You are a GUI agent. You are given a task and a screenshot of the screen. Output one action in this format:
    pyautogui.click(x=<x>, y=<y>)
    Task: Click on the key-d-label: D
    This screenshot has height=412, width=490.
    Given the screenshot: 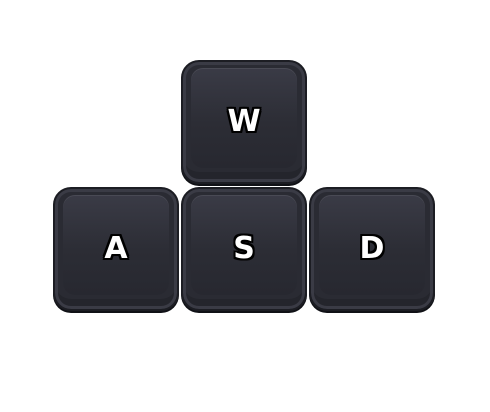 What is the action you would take?
    pyautogui.click(x=372, y=248)
    